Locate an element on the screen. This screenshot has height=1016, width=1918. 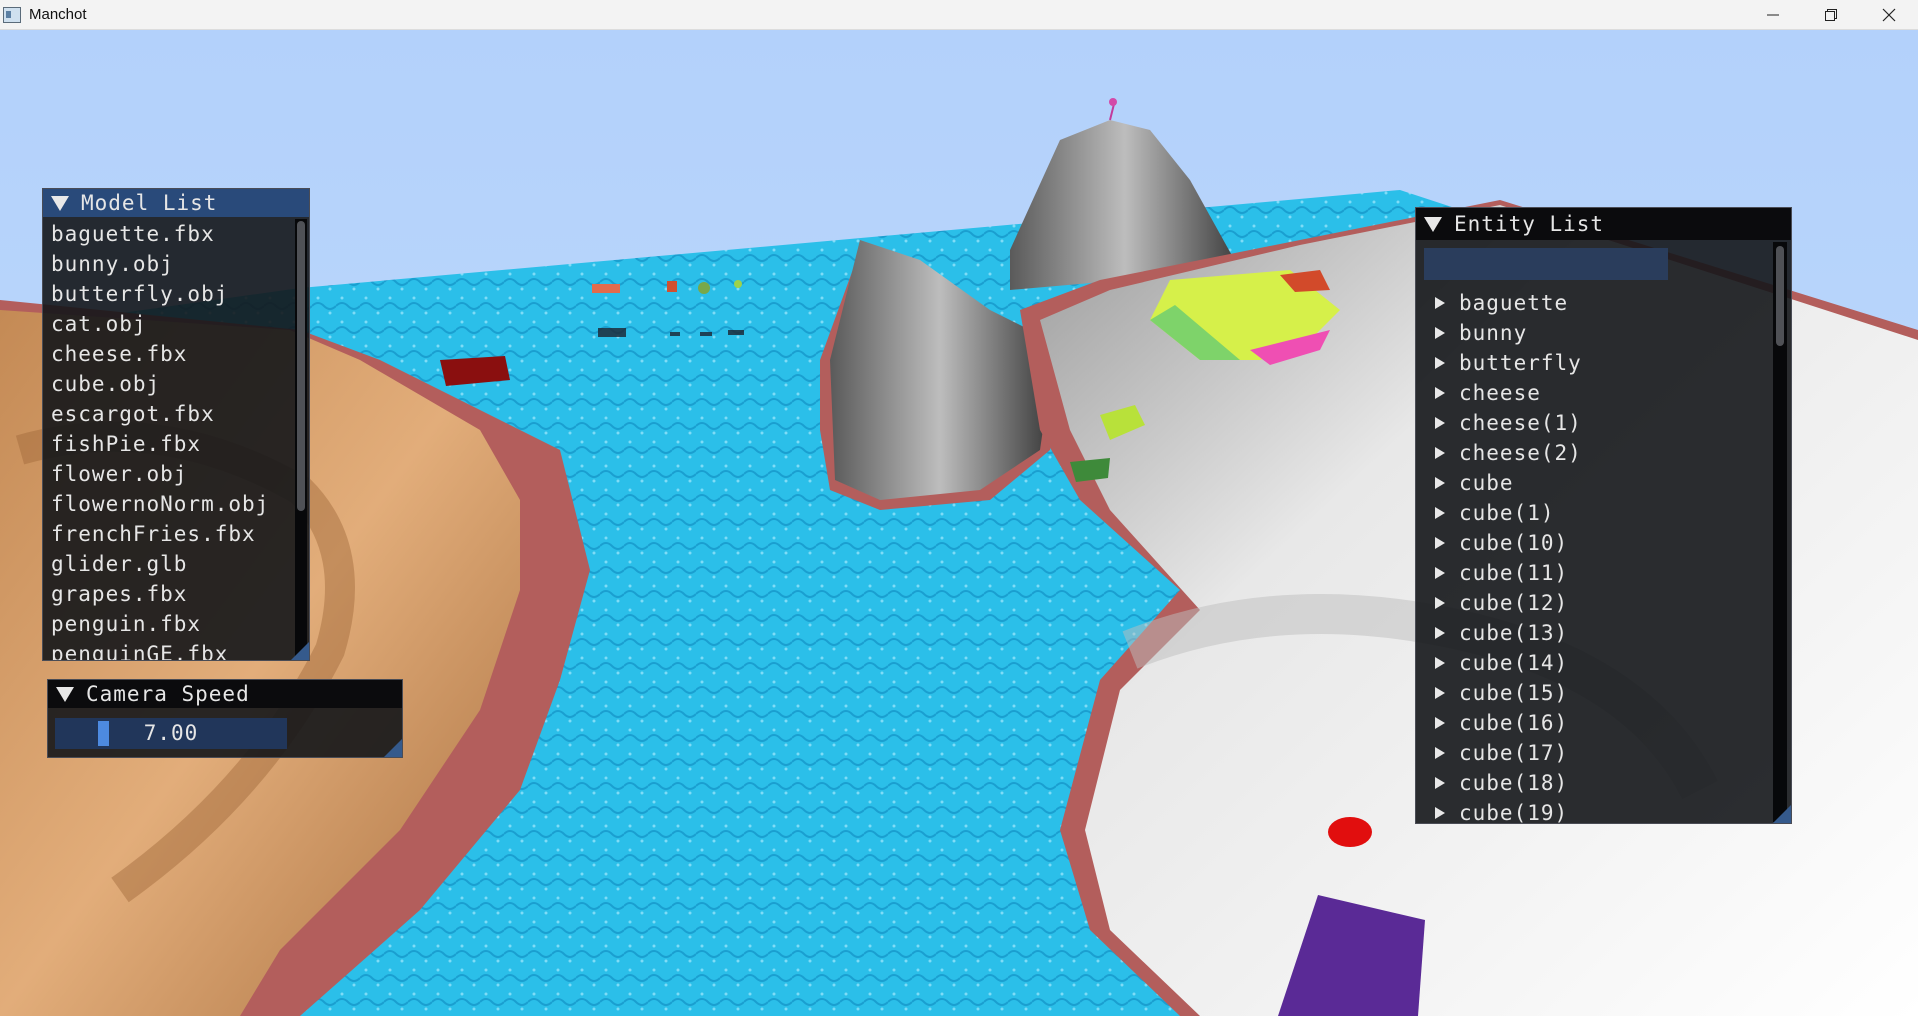
entity-tree-node: cube(10) is located at coordinates (1593, 543).